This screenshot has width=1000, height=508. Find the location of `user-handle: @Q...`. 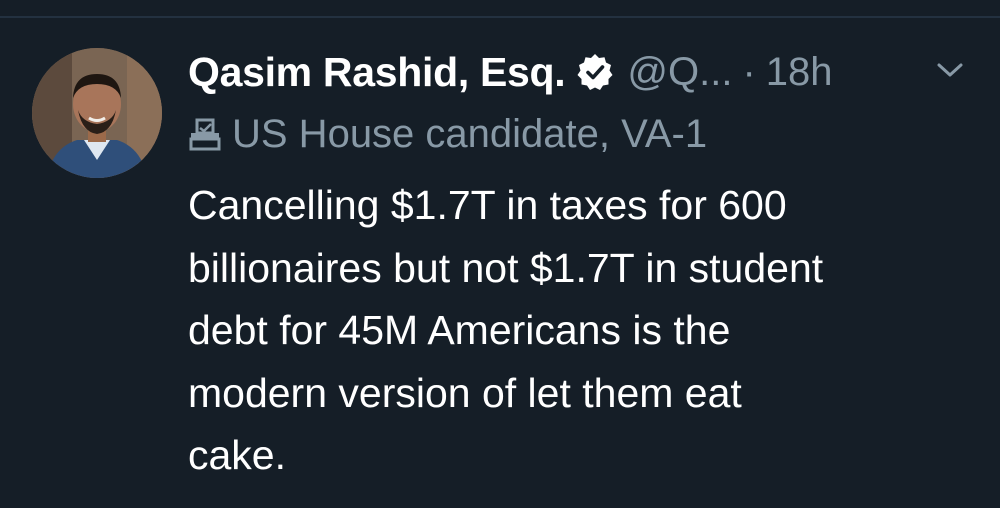

user-handle: @Q... is located at coordinates (679, 72).